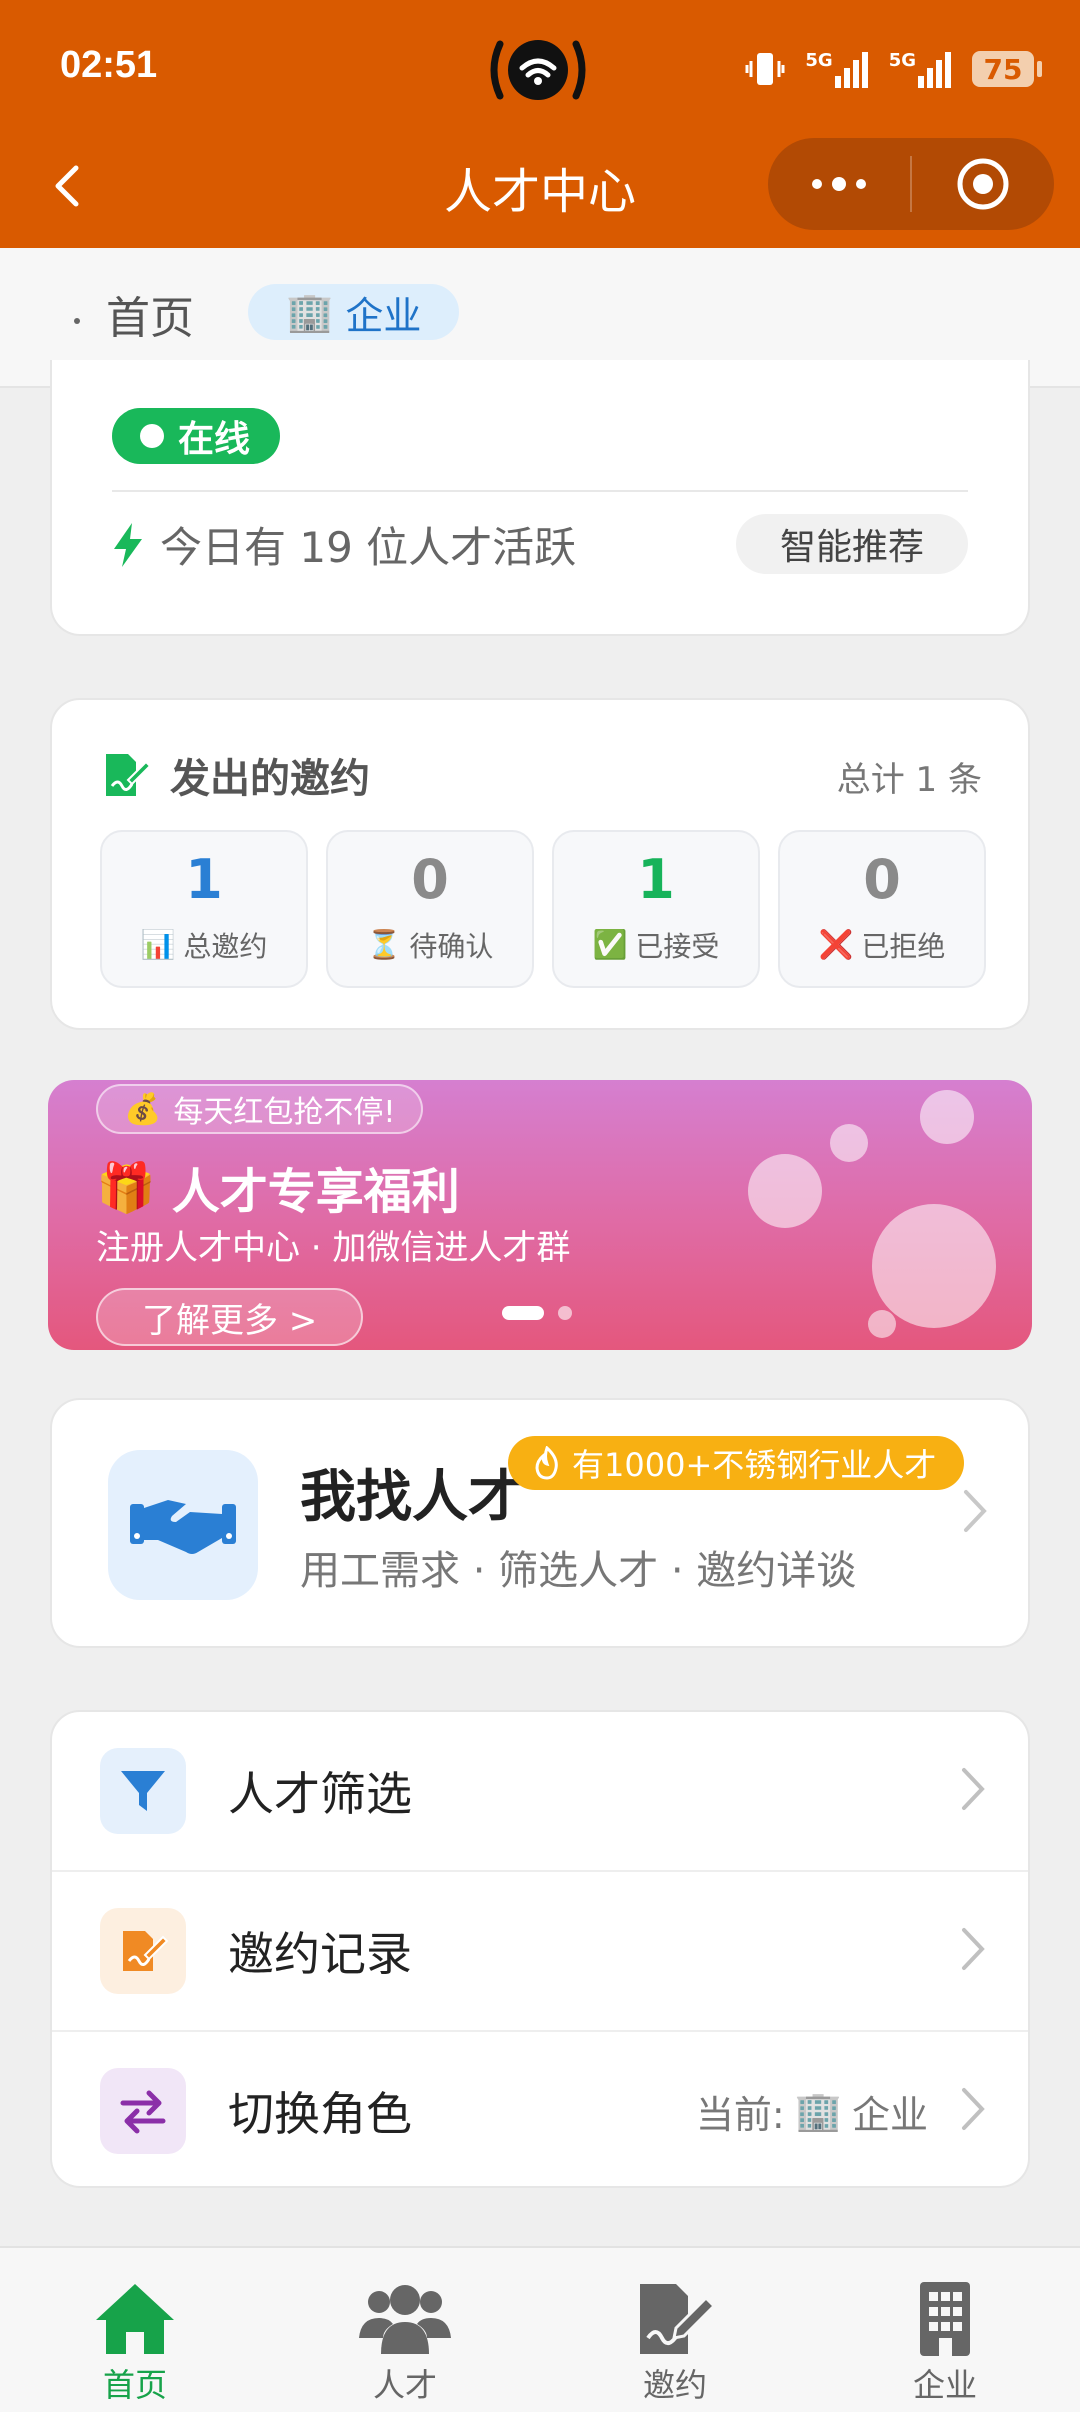 The width and height of the screenshot is (1080, 2412). Describe the element at coordinates (412, 1497) in the screenshot. I see `find-talent-title: 我找人才` at that location.